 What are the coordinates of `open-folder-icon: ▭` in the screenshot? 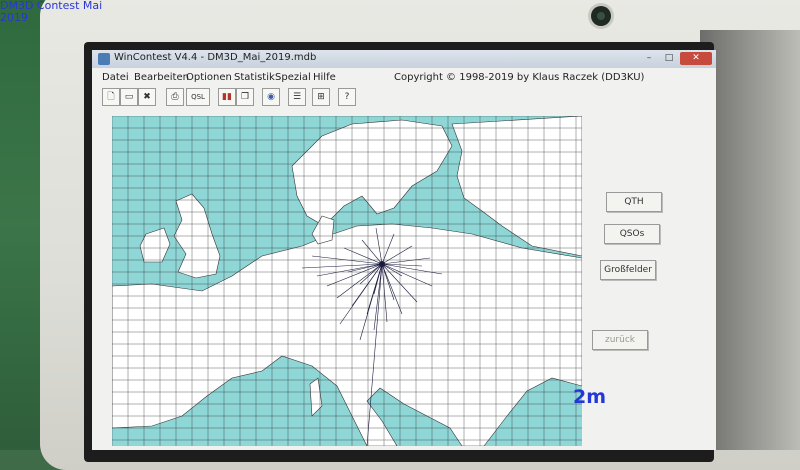 It's located at (129, 97).